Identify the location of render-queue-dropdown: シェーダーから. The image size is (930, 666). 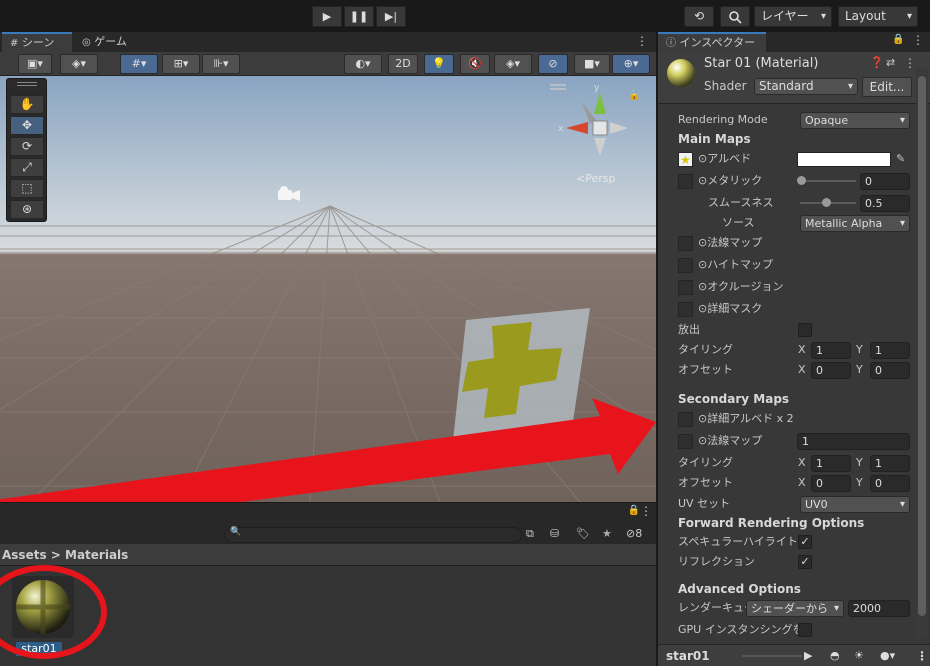
(795, 608).